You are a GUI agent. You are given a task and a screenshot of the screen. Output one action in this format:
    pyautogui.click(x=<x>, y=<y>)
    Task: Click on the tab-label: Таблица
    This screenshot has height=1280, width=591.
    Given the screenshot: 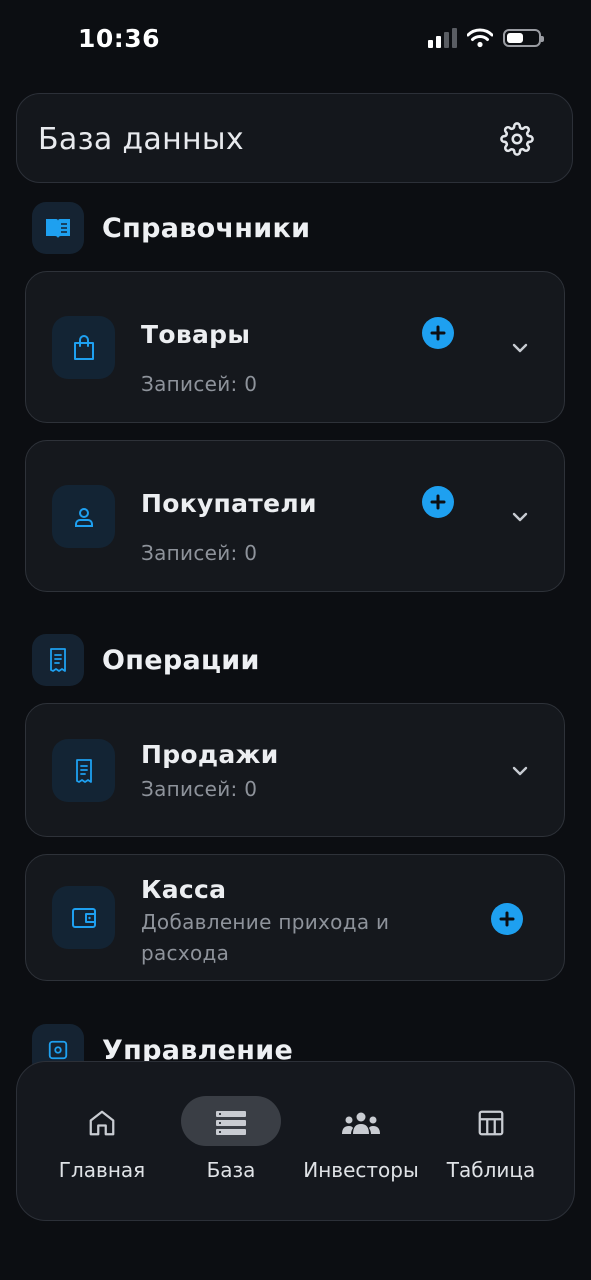 What is the action you would take?
    pyautogui.click(x=491, y=1170)
    